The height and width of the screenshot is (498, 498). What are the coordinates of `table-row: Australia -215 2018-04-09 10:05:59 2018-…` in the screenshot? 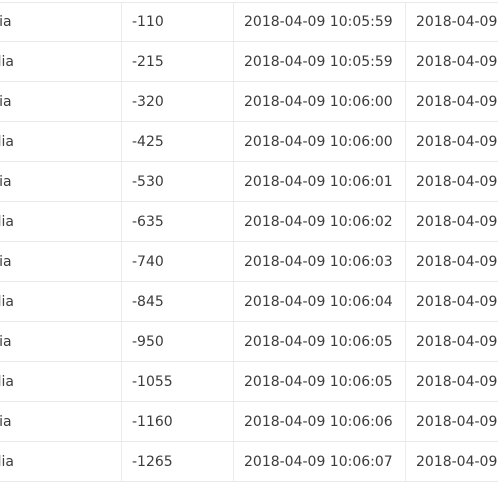 It's located at (249, 62).